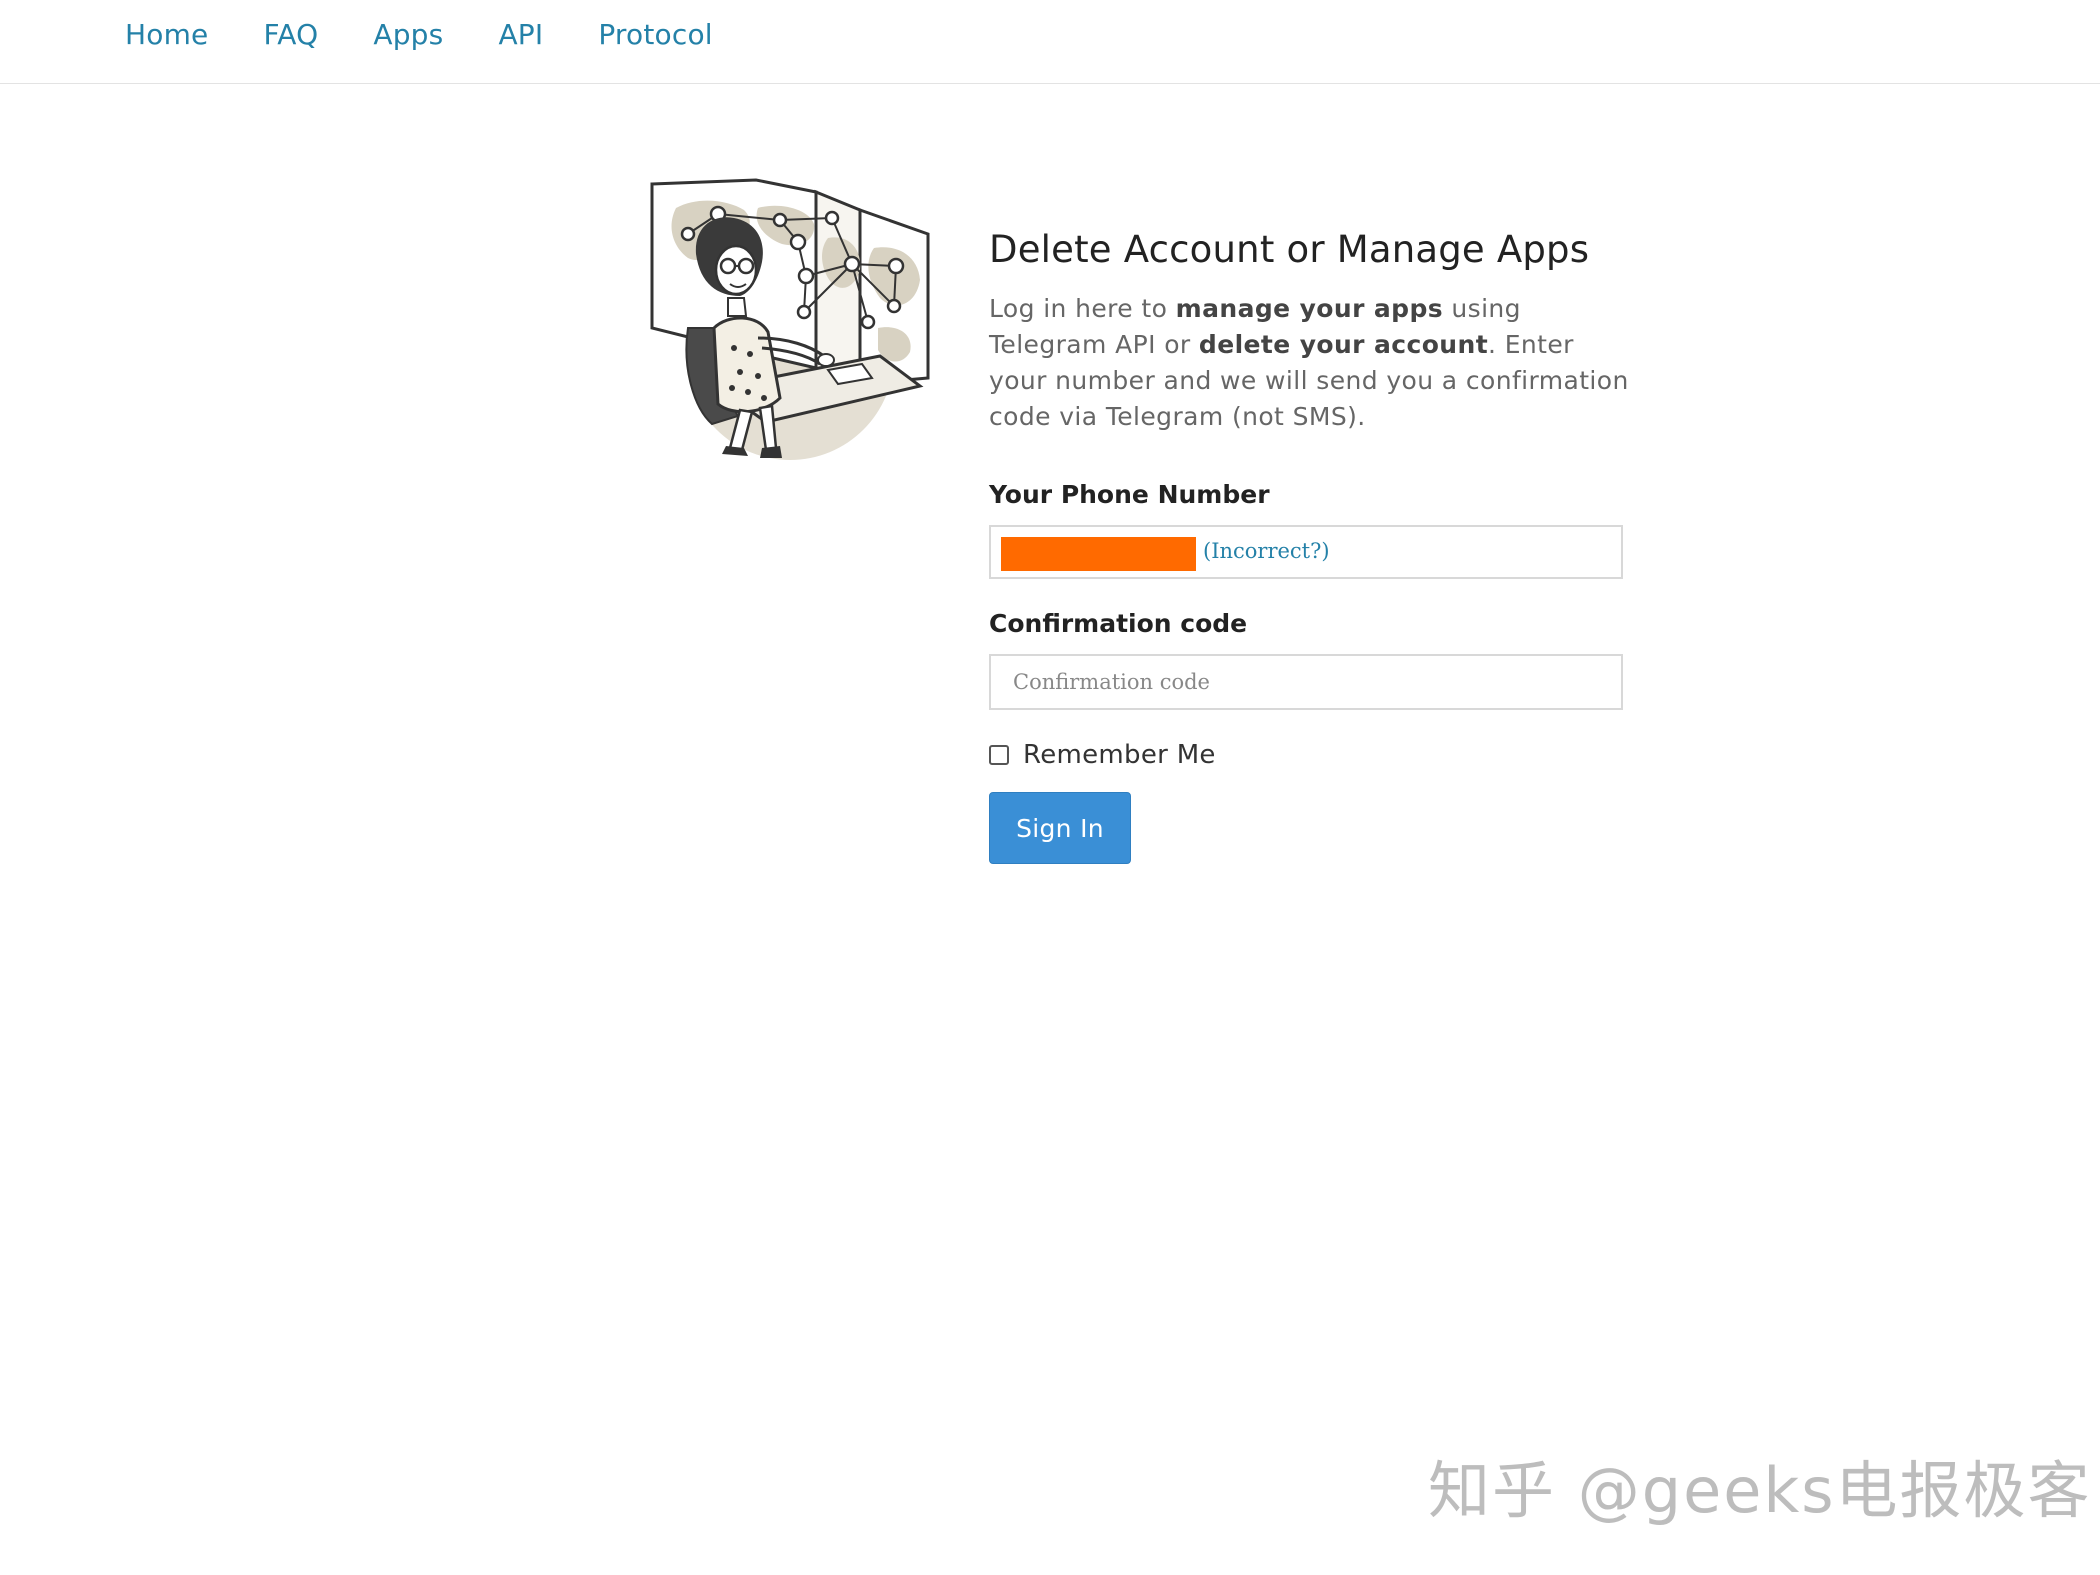  Describe the element at coordinates (408, 34) in the screenshot. I see `nav-item-apps: Apps` at that location.